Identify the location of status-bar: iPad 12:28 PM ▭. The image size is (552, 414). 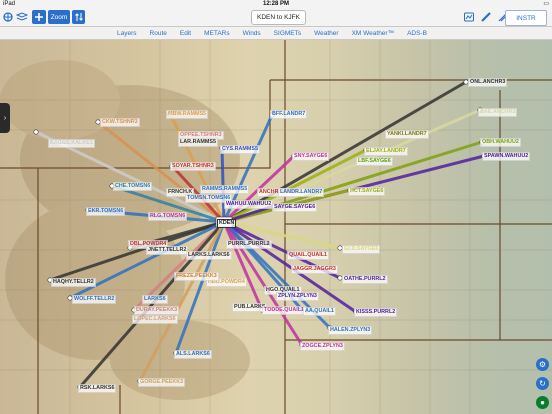
(276, 4).